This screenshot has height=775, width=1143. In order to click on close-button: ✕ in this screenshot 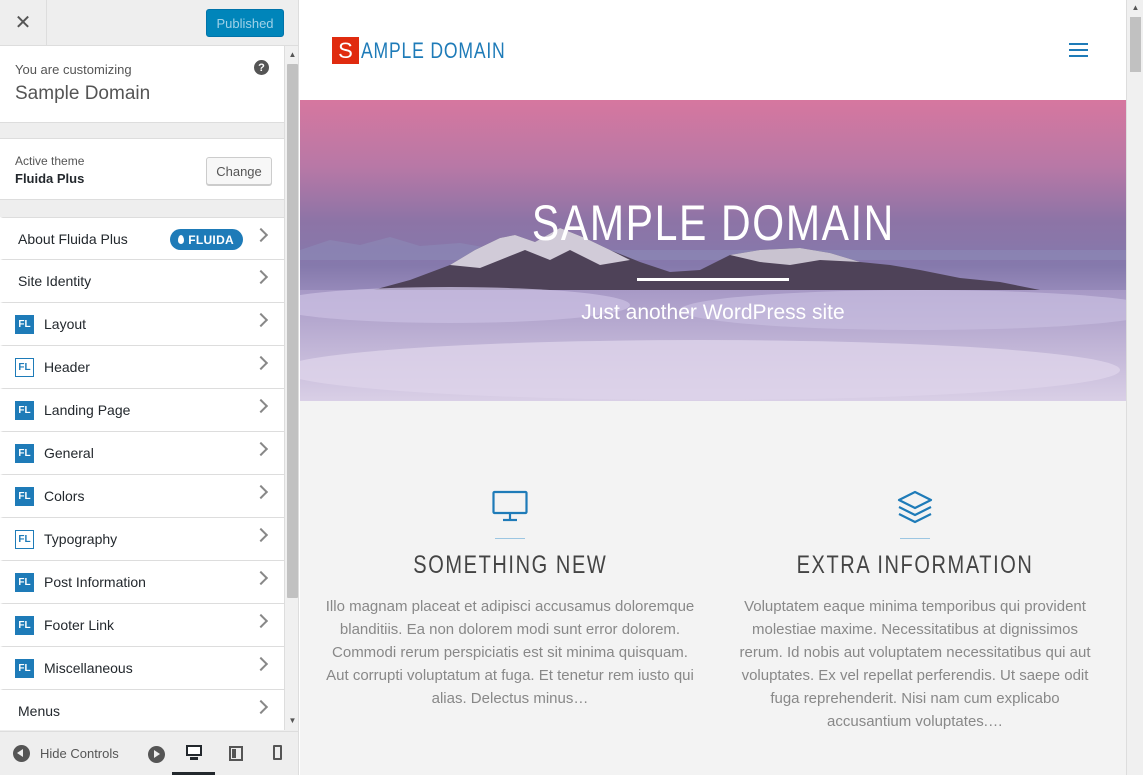, I will do `click(23, 22)`.